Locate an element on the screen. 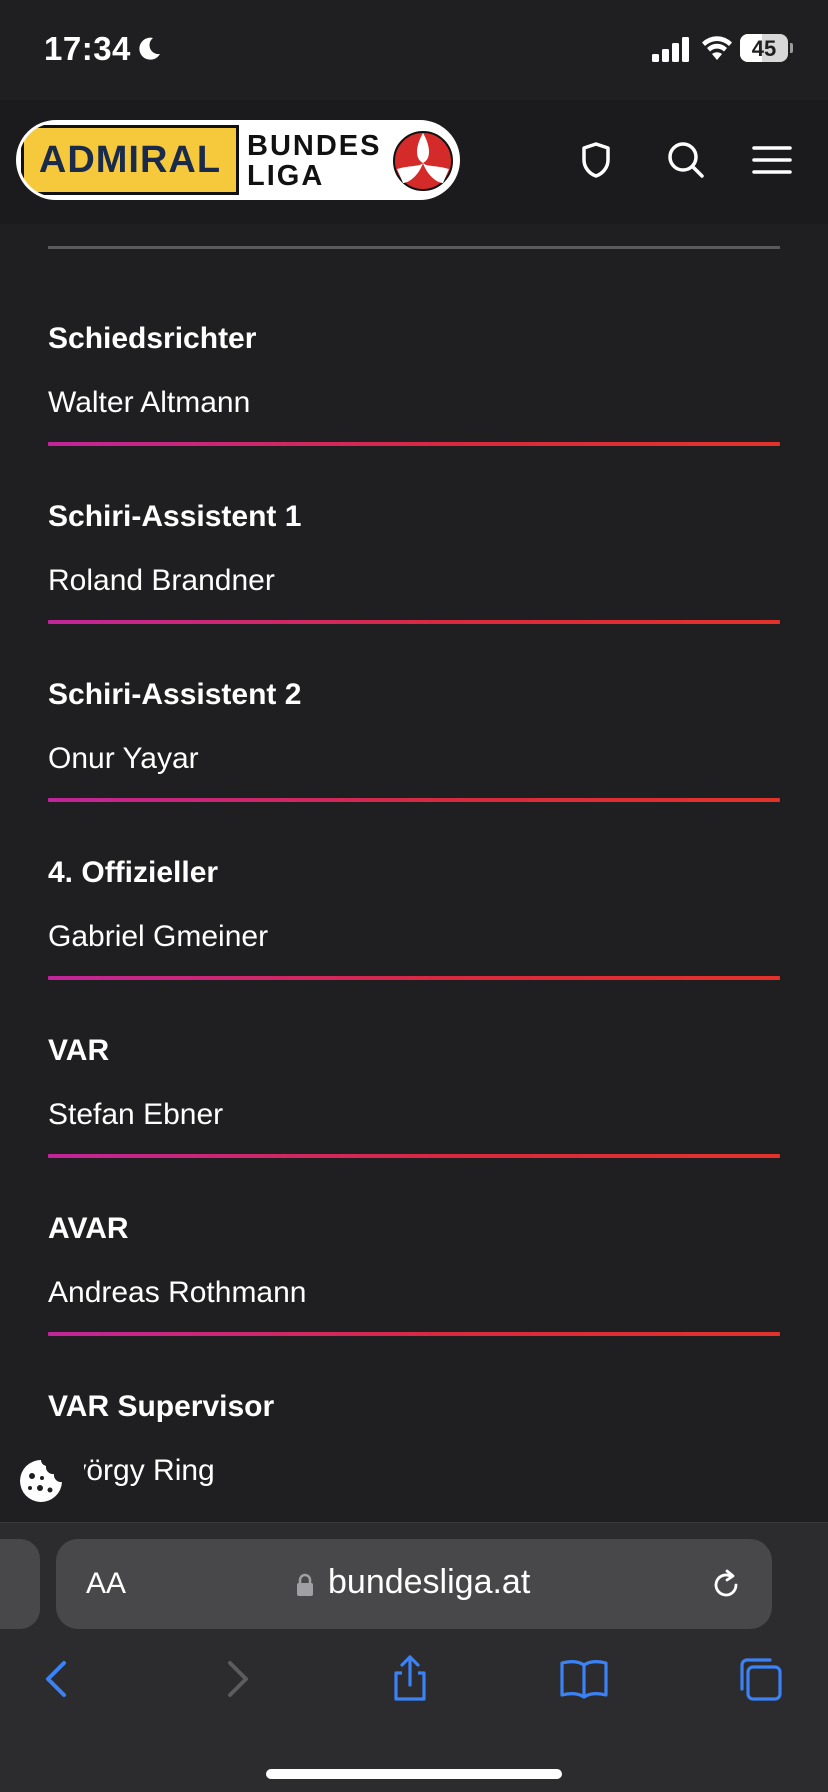 The image size is (828, 1792). back-icon is located at coordinates (58, 1679).